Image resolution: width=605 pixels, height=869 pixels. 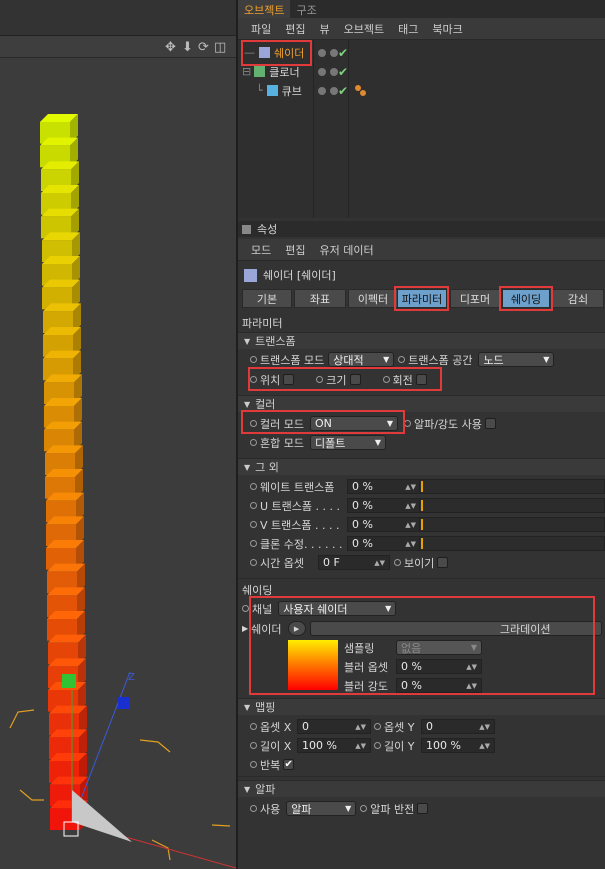 What do you see at coordinates (458, 745) in the screenshot?
I see `length-y-field: 100 % ▲▼` at bounding box center [458, 745].